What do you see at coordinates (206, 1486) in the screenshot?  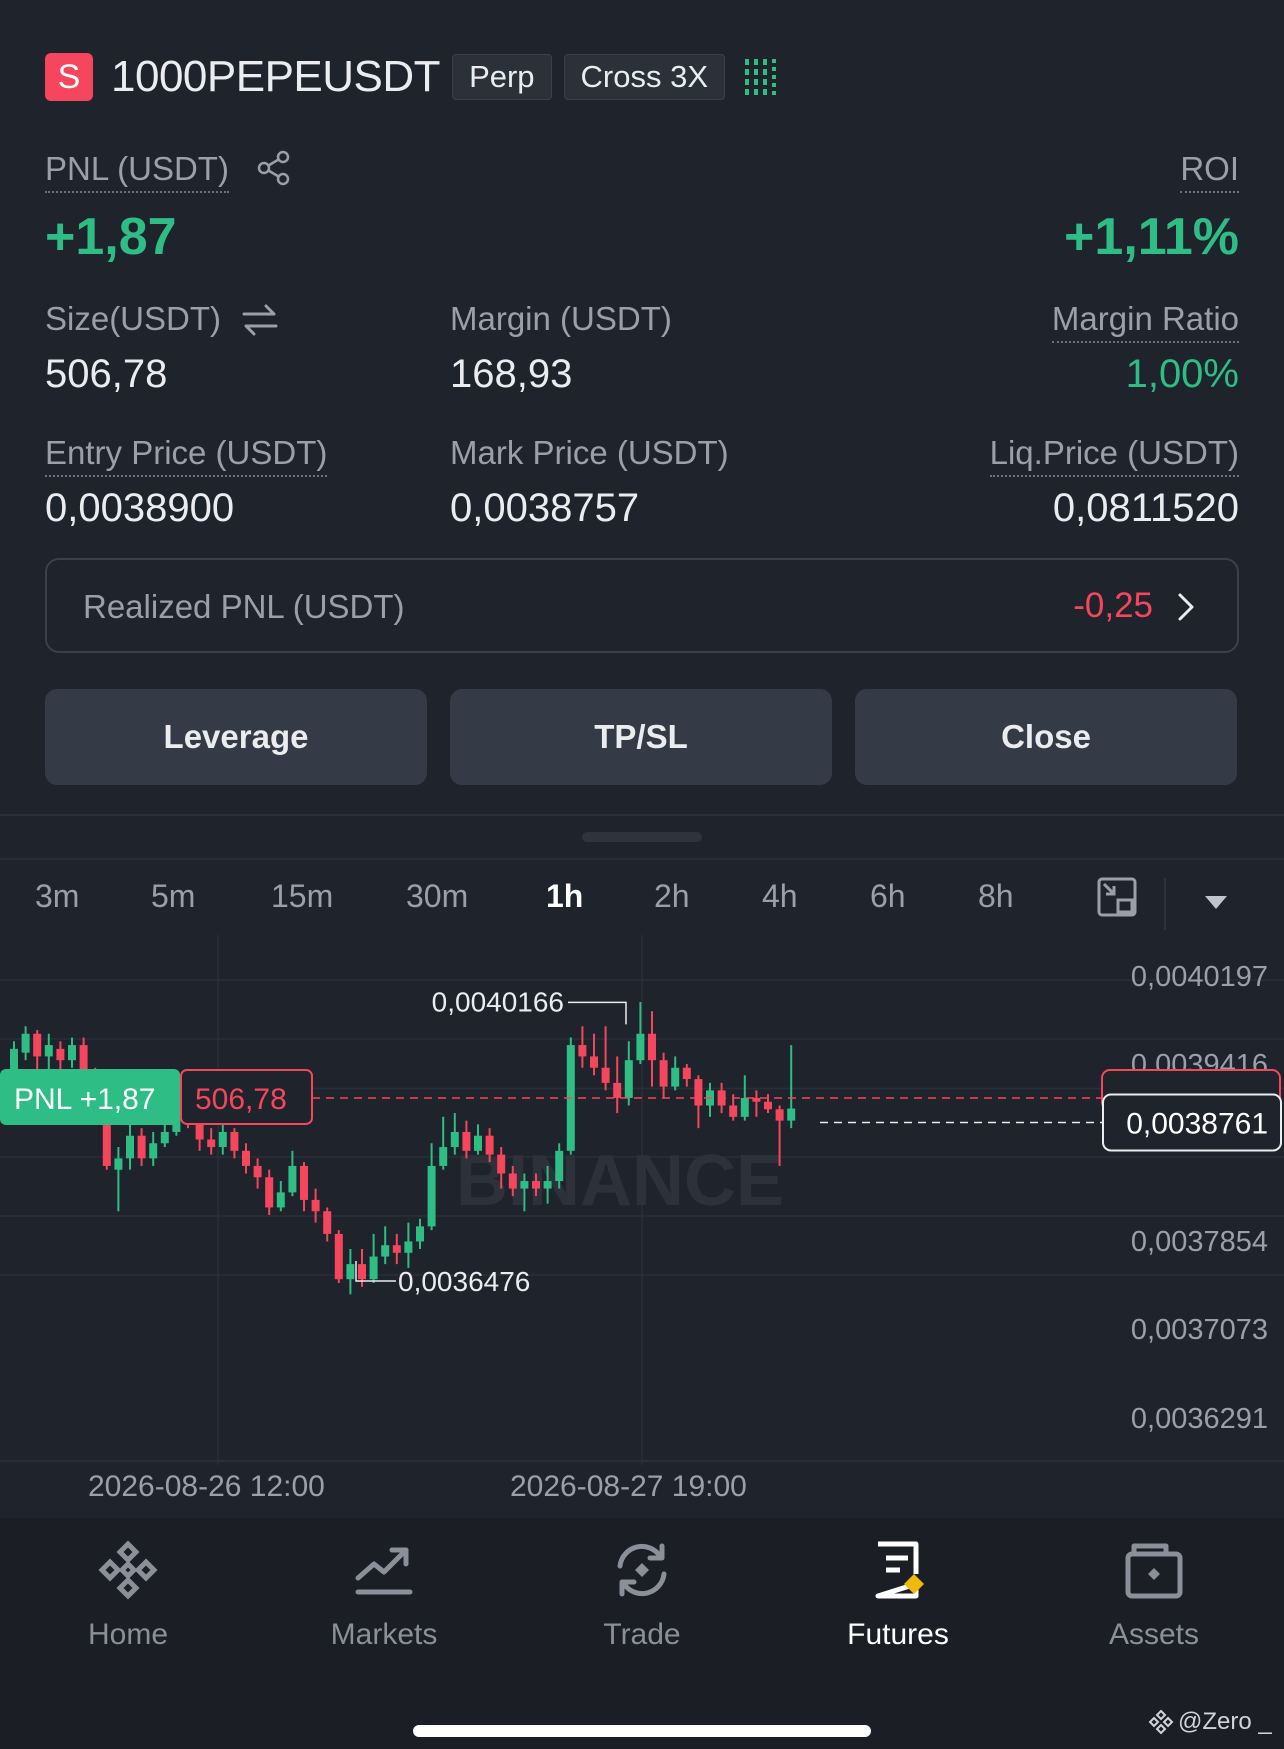 I see `x-axis-label: 2026-08-26 12:00` at bounding box center [206, 1486].